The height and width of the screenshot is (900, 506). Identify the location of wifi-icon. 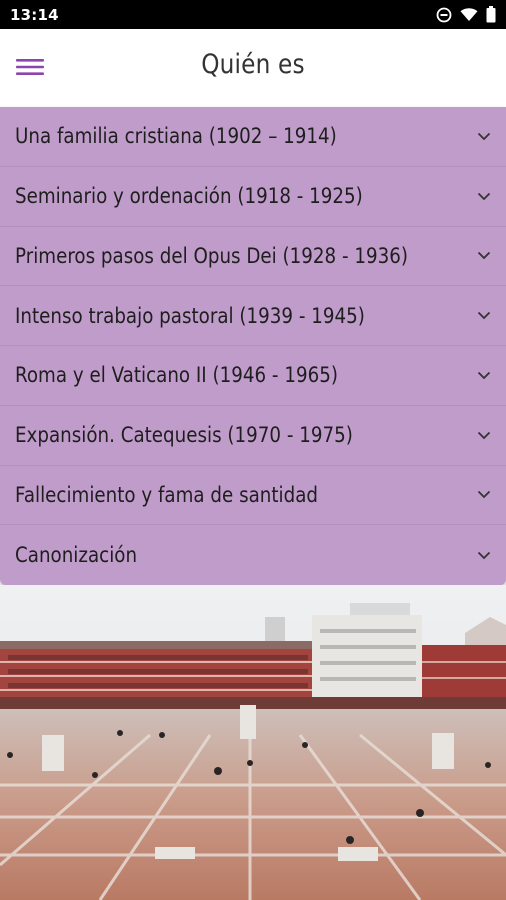
(469, 14).